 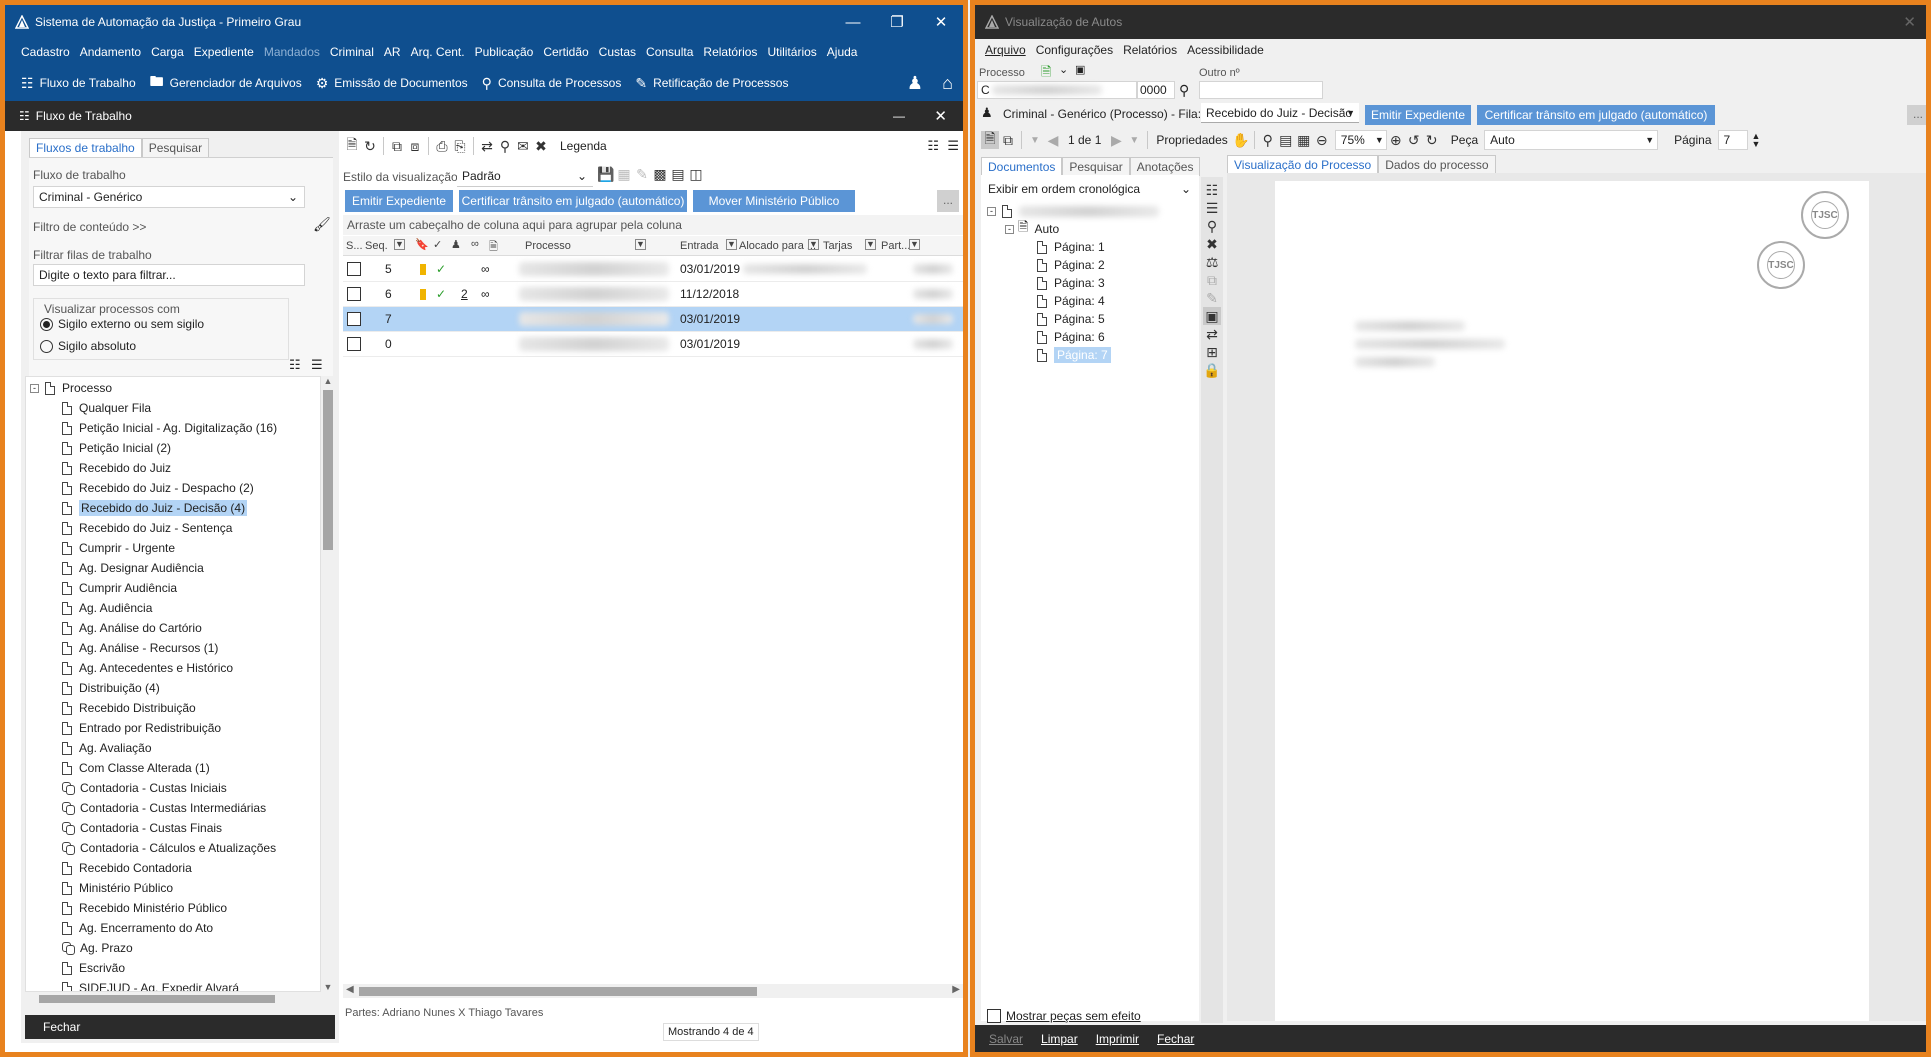 I want to click on refresh-icon: ↻, so click(x=370, y=146).